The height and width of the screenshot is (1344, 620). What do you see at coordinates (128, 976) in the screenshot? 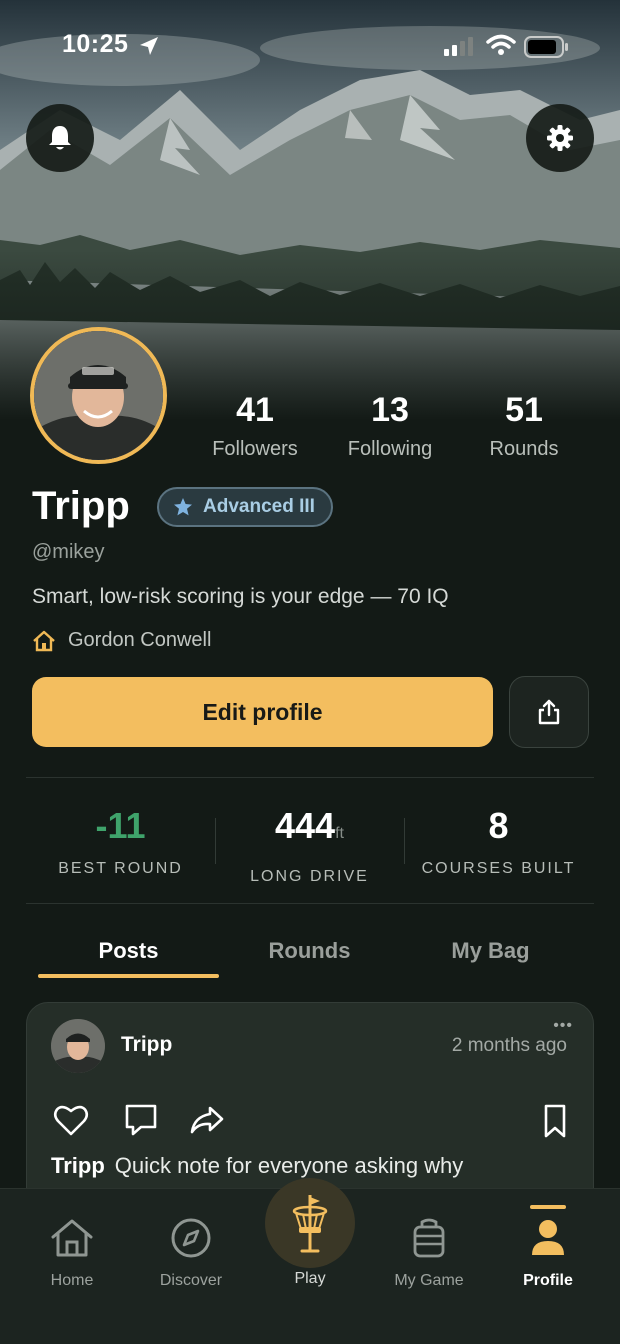
I see `active-tab-indicator` at bounding box center [128, 976].